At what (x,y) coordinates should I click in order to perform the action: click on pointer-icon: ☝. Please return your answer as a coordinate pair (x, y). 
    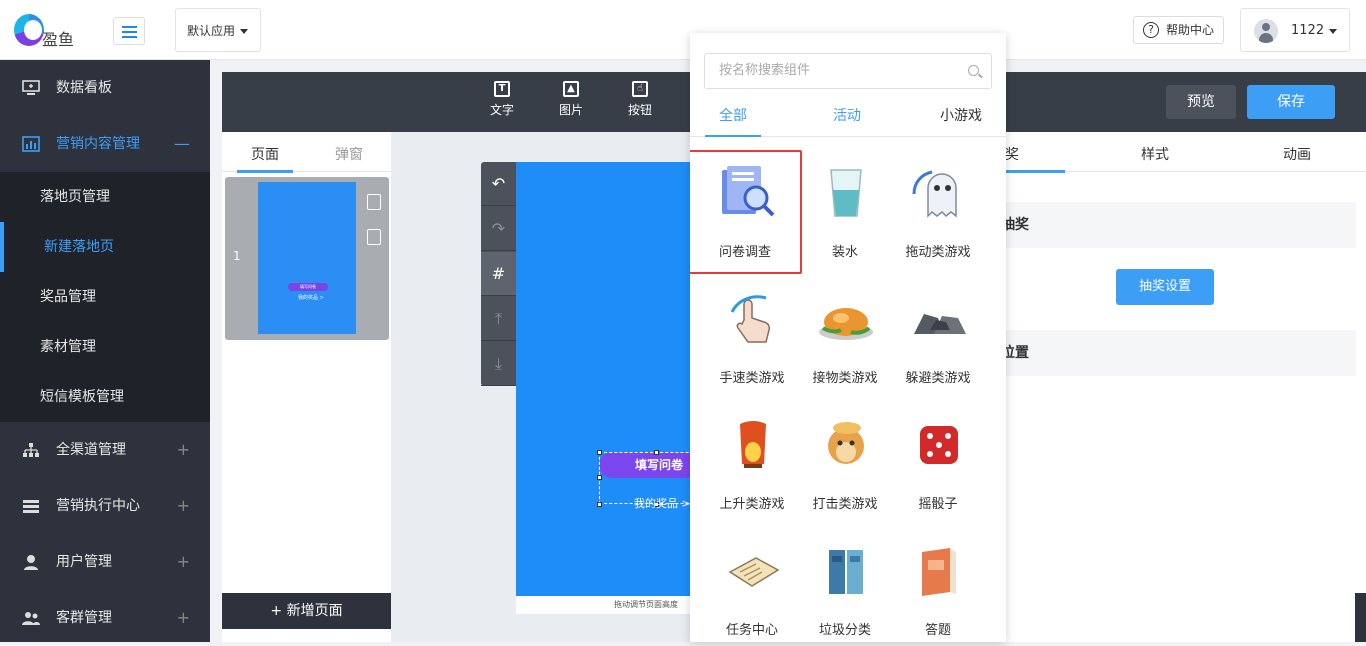
    Looking at the image, I should click on (640, 89).